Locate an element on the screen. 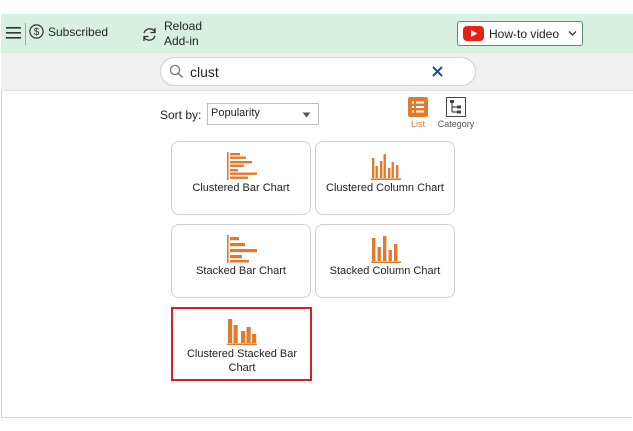 The image size is (633, 431). reload-icon is located at coordinates (149, 34).